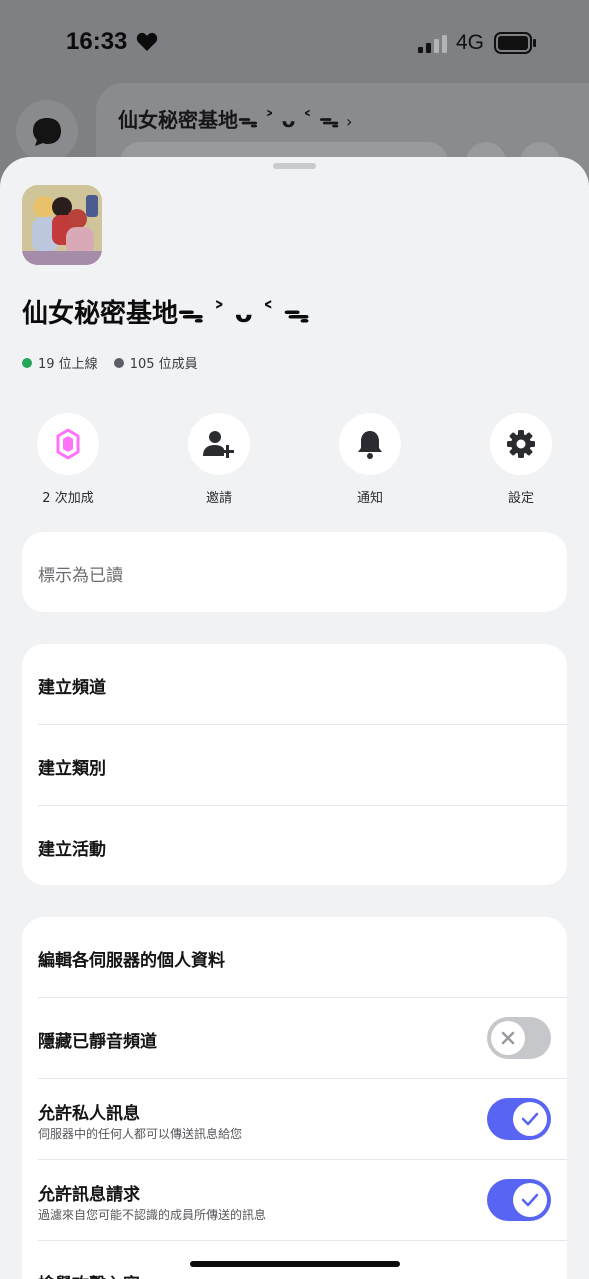  I want to click on edit-server-profile-item: 編輯各伺服器的個人資料, so click(302, 957).